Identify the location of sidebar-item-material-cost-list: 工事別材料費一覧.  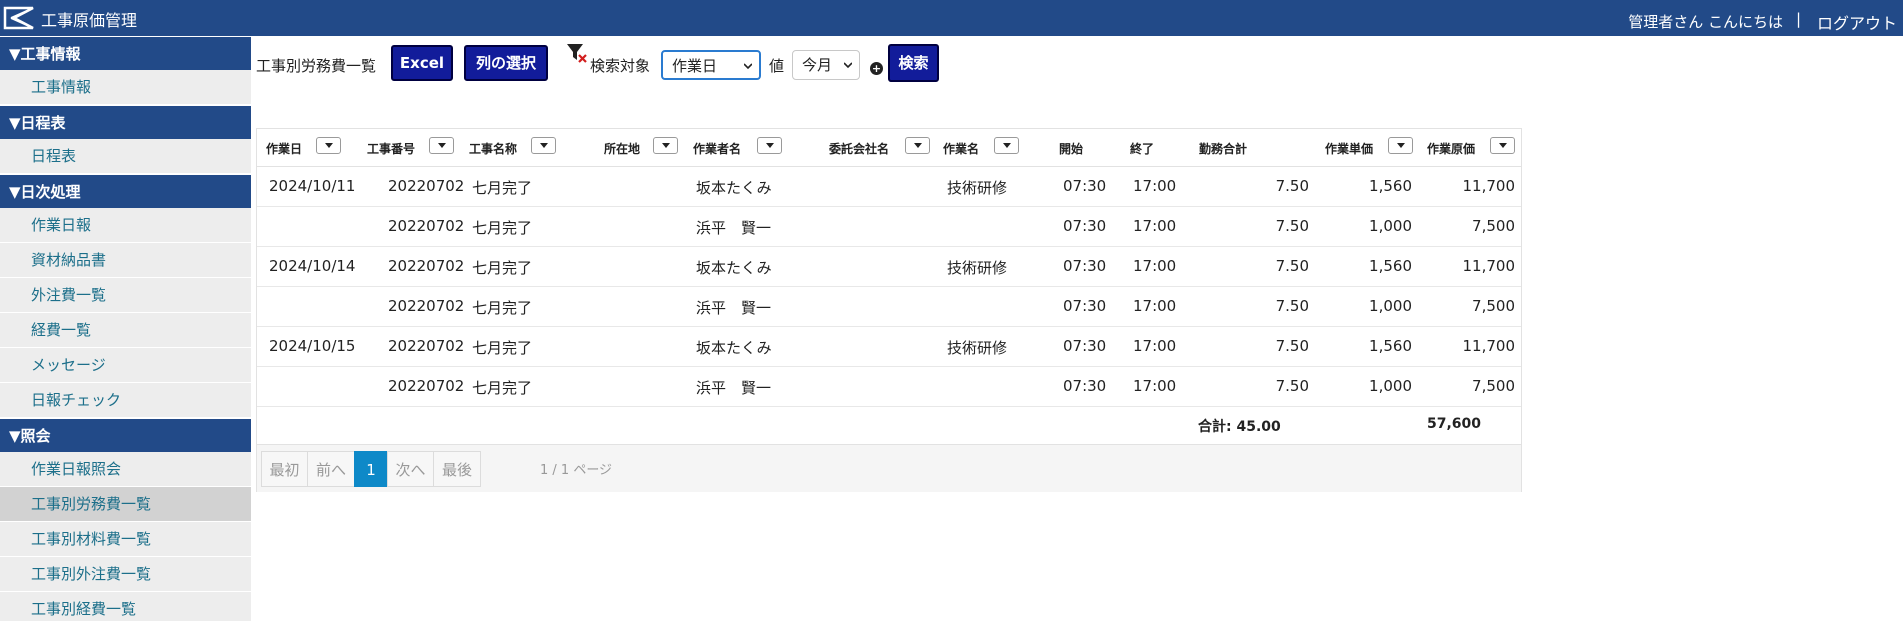
(125, 539).